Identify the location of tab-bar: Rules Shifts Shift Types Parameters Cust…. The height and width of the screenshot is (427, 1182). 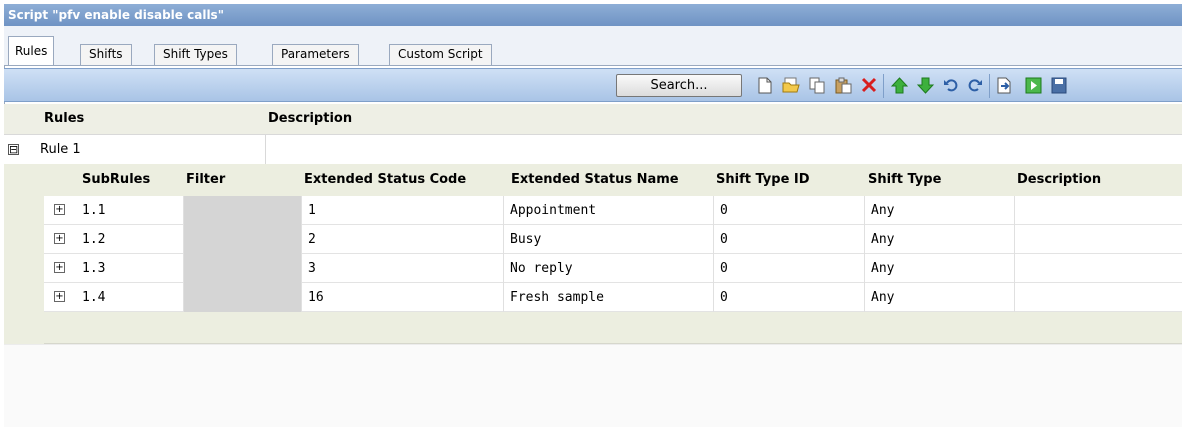
(593, 46).